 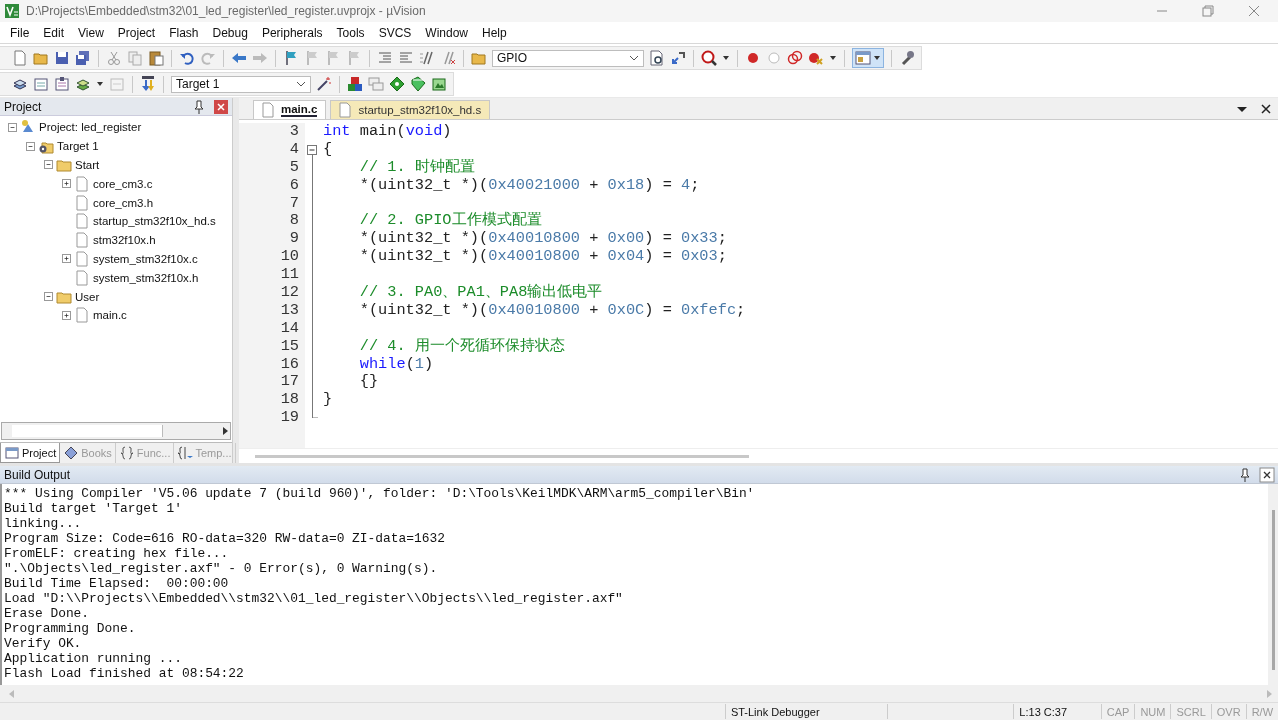 What do you see at coordinates (1273, 590) in the screenshot?
I see `vertical-scrollbar` at bounding box center [1273, 590].